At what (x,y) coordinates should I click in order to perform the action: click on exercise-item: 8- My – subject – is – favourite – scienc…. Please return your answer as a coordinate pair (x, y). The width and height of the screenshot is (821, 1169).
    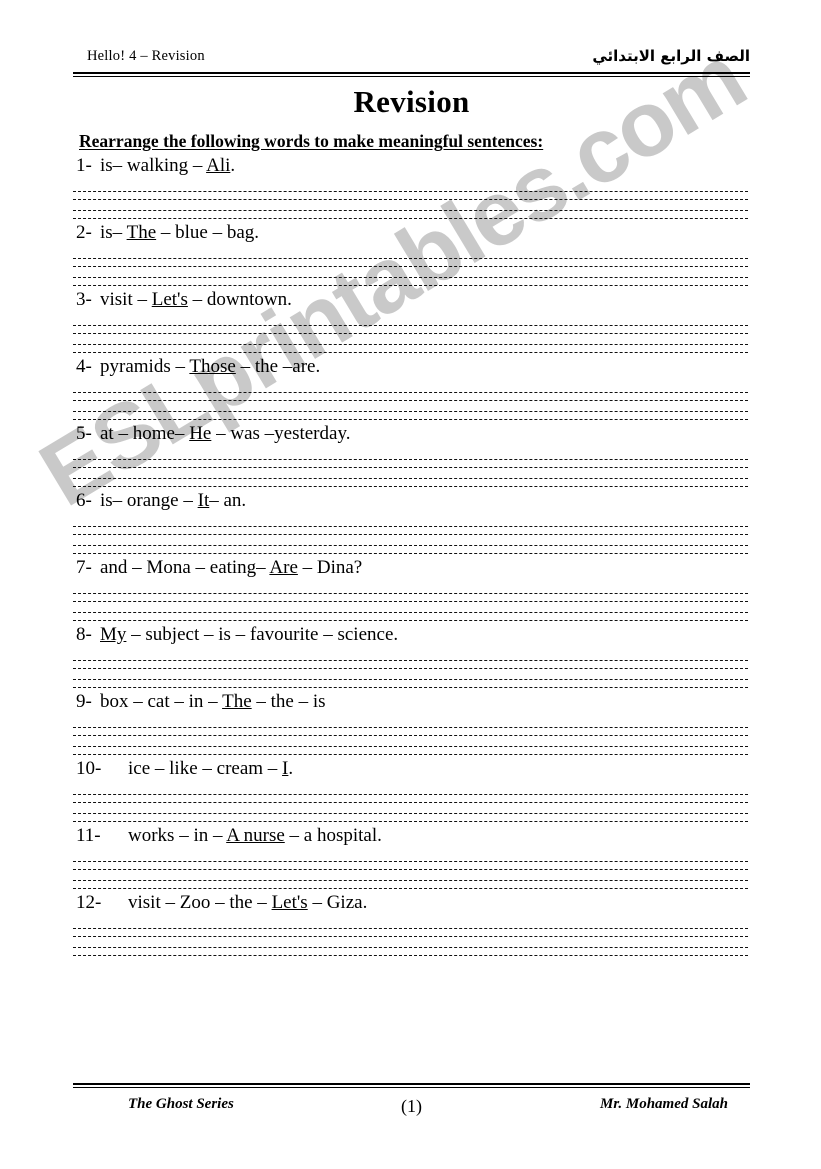
    Looking at the image, I should click on (410, 657).